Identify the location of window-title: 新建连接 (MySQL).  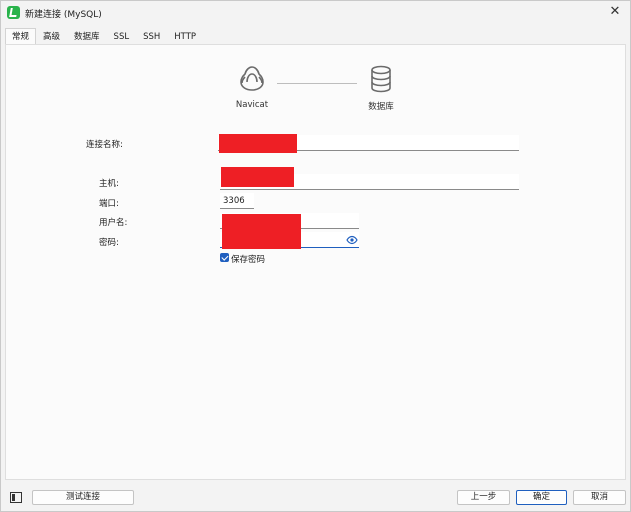
(63, 15).